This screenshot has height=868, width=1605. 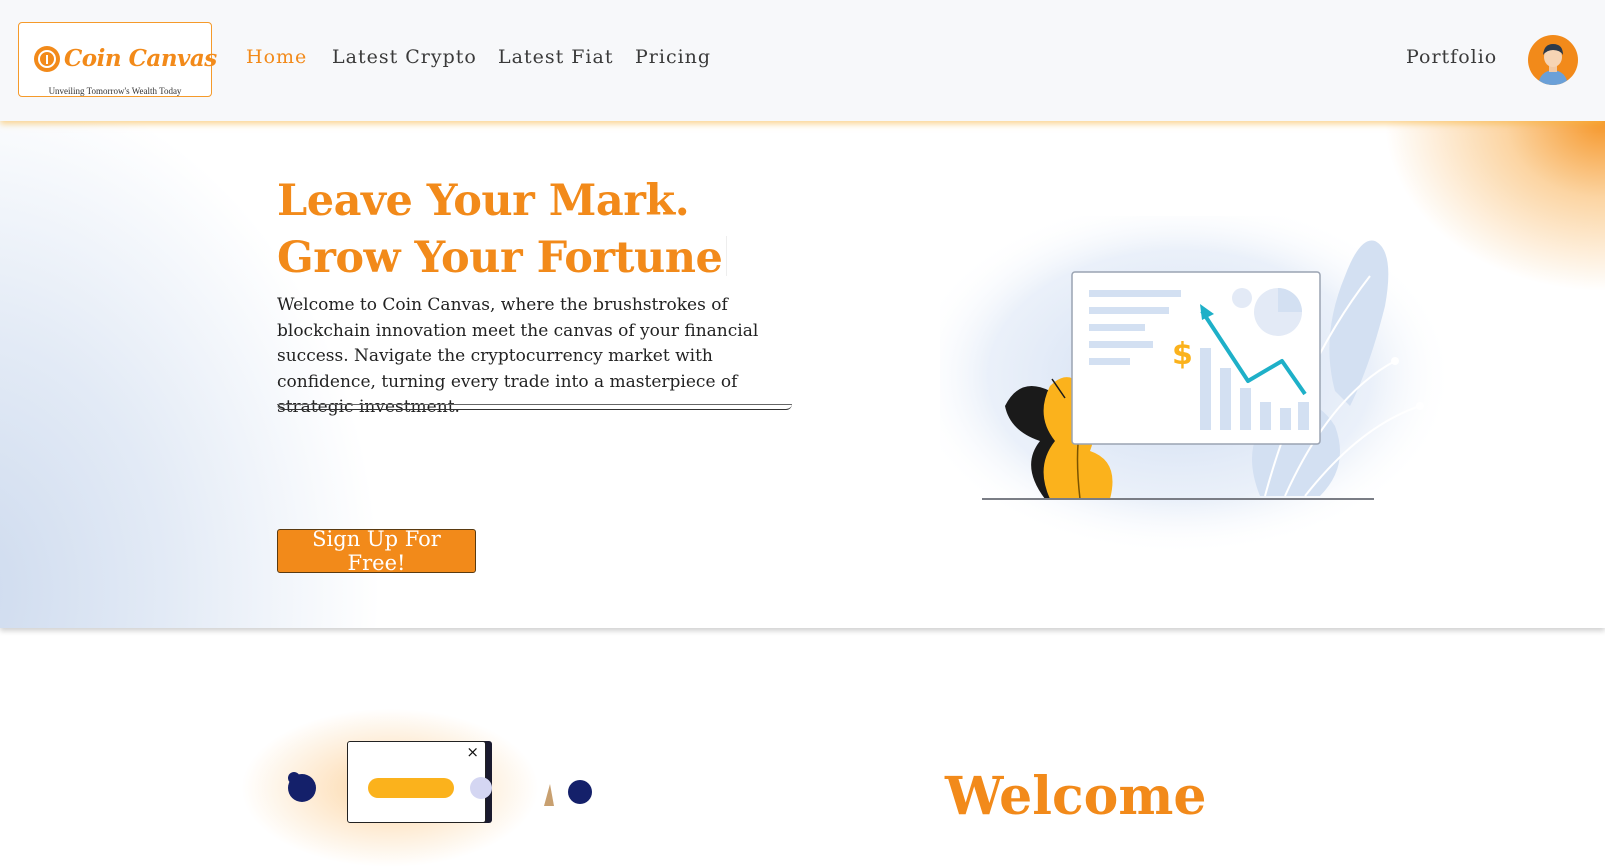 What do you see at coordinates (1182, 378) in the screenshot?
I see `growth-chart-illustration: $` at bounding box center [1182, 378].